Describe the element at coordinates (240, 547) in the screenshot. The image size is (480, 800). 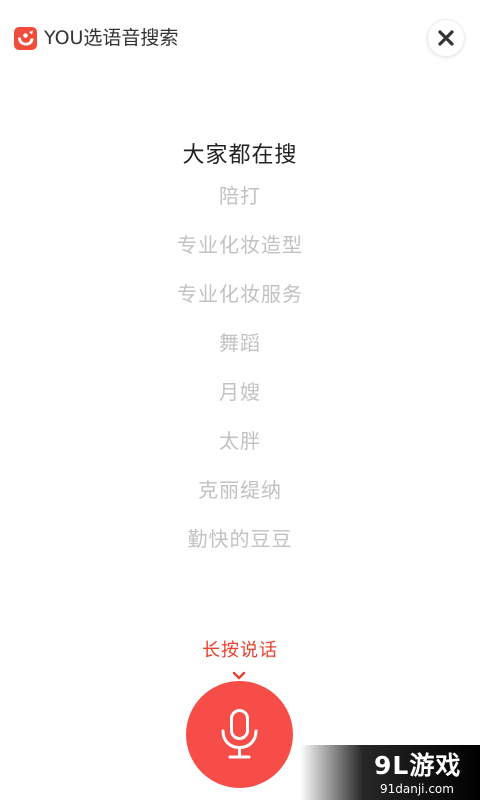
I see `hot-search-item: 勤快的豆豆` at that location.